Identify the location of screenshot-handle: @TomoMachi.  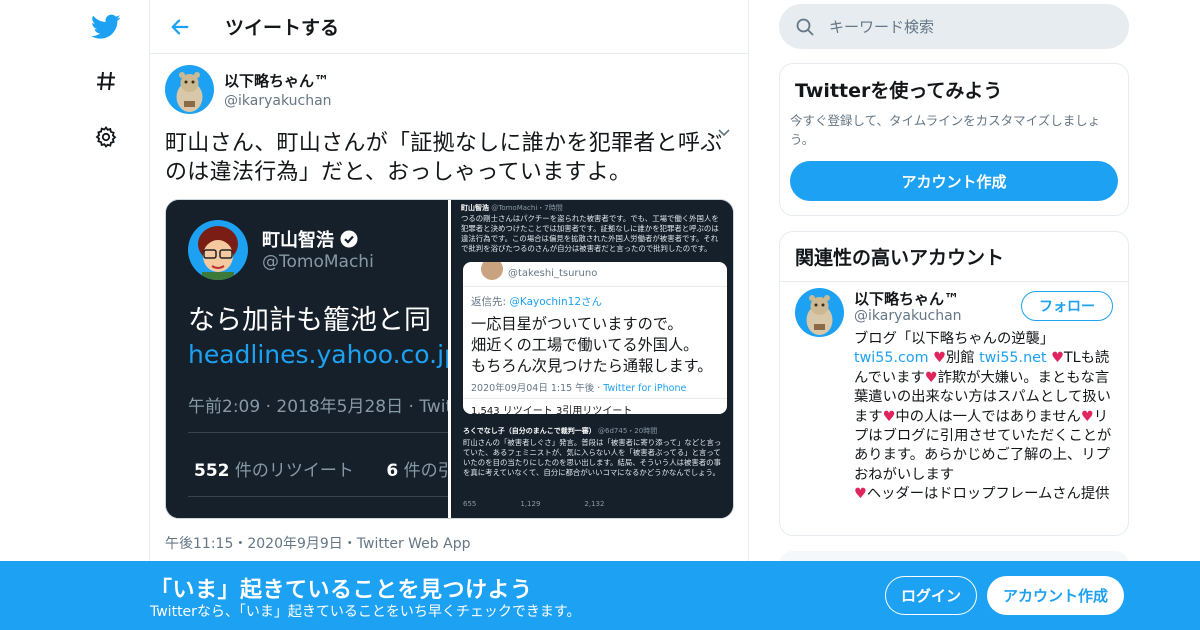
(318, 262).